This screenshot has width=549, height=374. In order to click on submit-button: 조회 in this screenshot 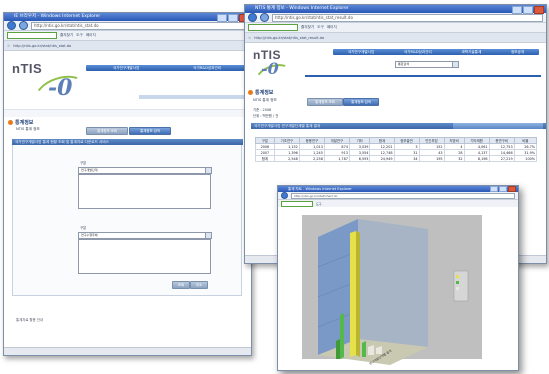, I will do `click(181, 285)`.